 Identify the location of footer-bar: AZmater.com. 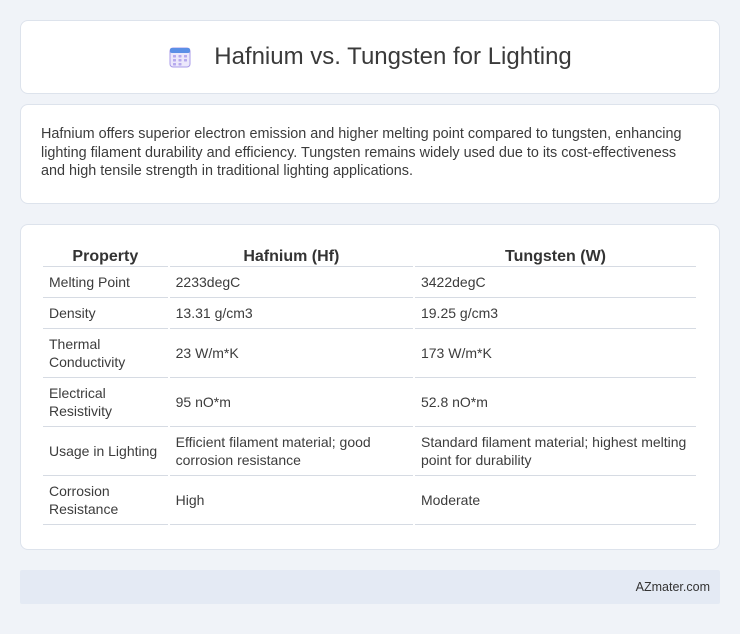
(370, 587).